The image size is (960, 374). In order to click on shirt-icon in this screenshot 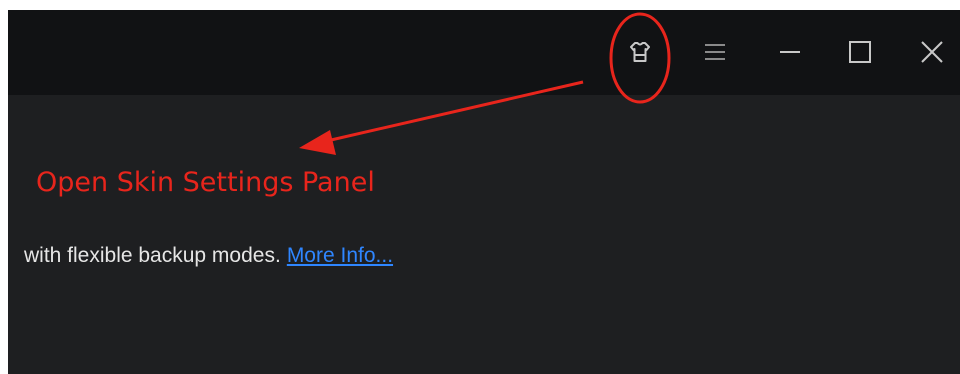, I will do `click(640, 52)`.